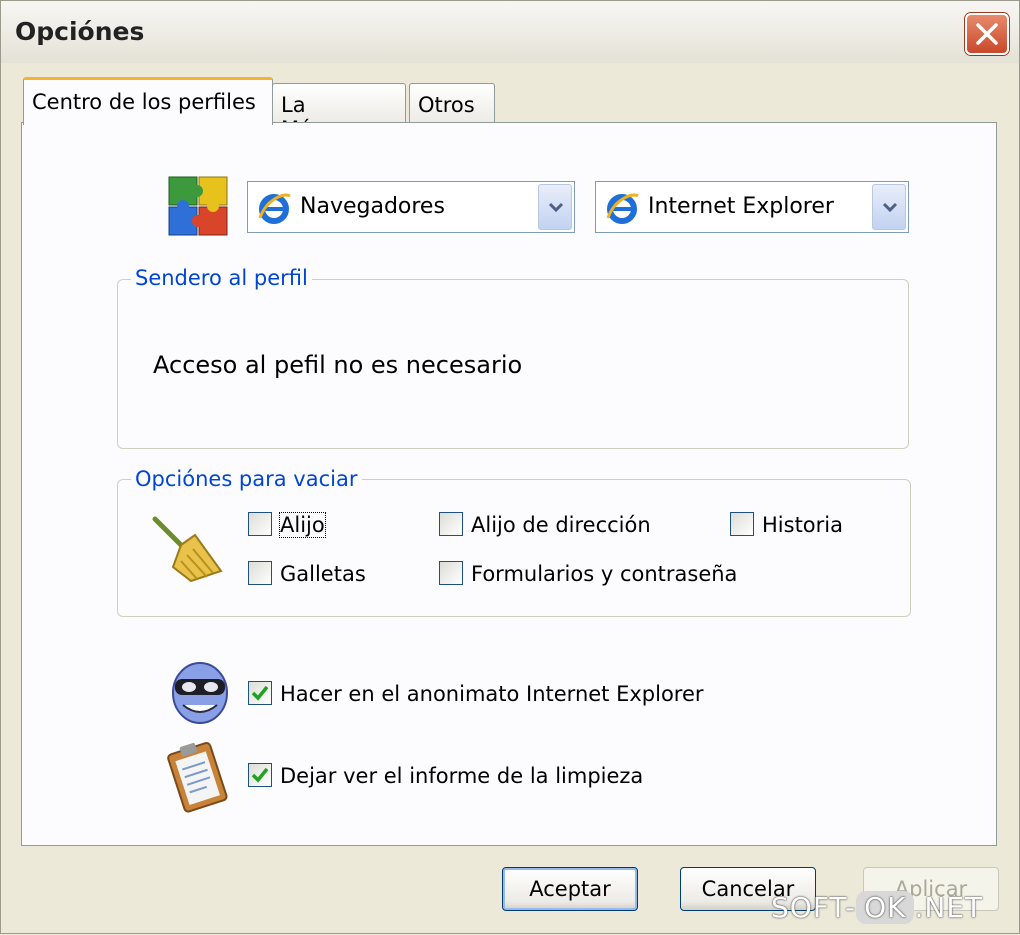 The width and height of the screenshot is (1020, 935). I want to click on watermark: SOFT- OK .NET, so click(877, 907).